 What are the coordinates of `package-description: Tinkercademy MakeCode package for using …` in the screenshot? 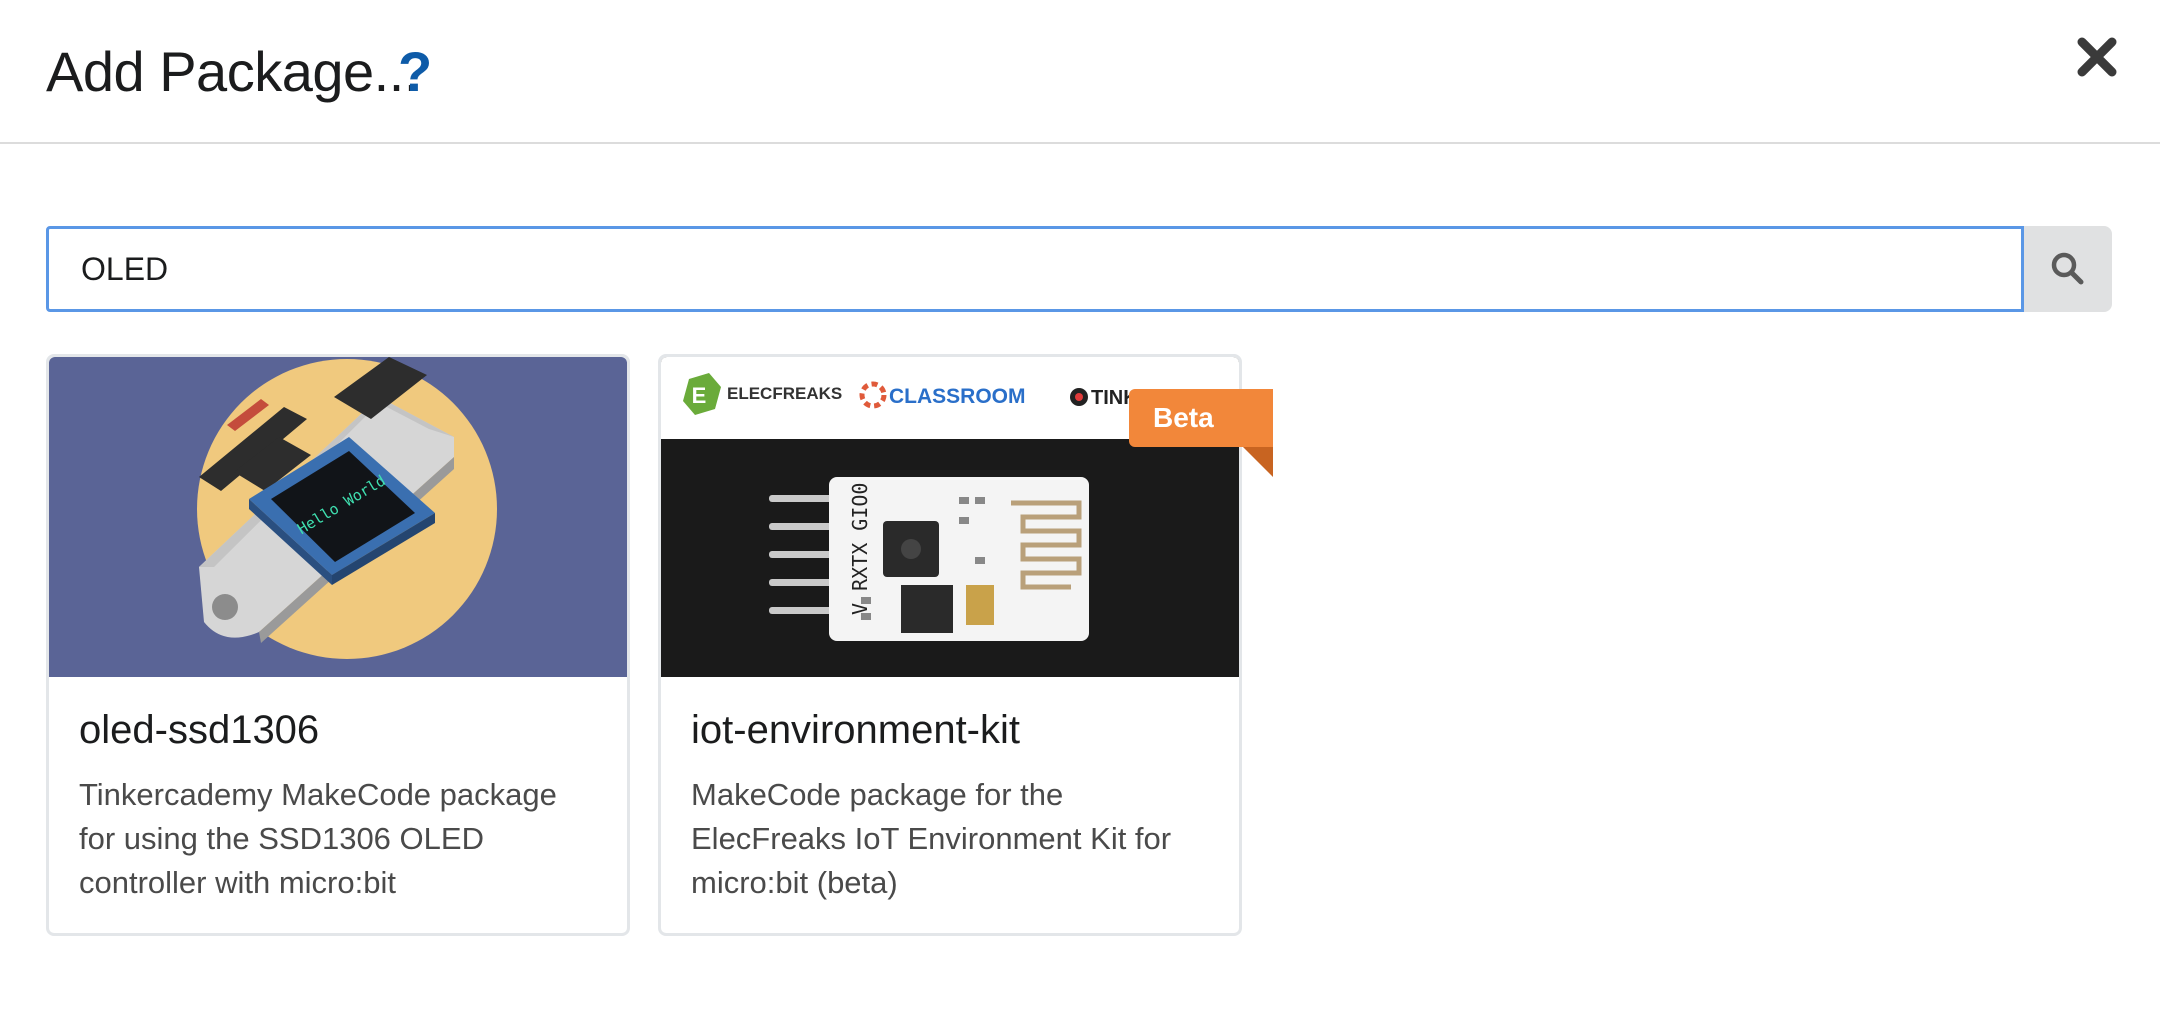 It's located at (318, 838).